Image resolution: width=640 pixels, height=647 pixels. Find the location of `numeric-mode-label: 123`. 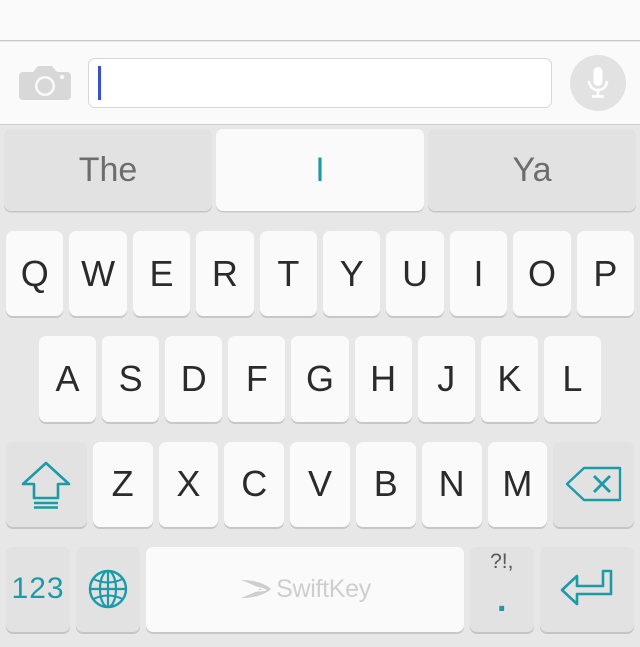

numeric-mode-label: 123 is located at coordinates (38, 589).